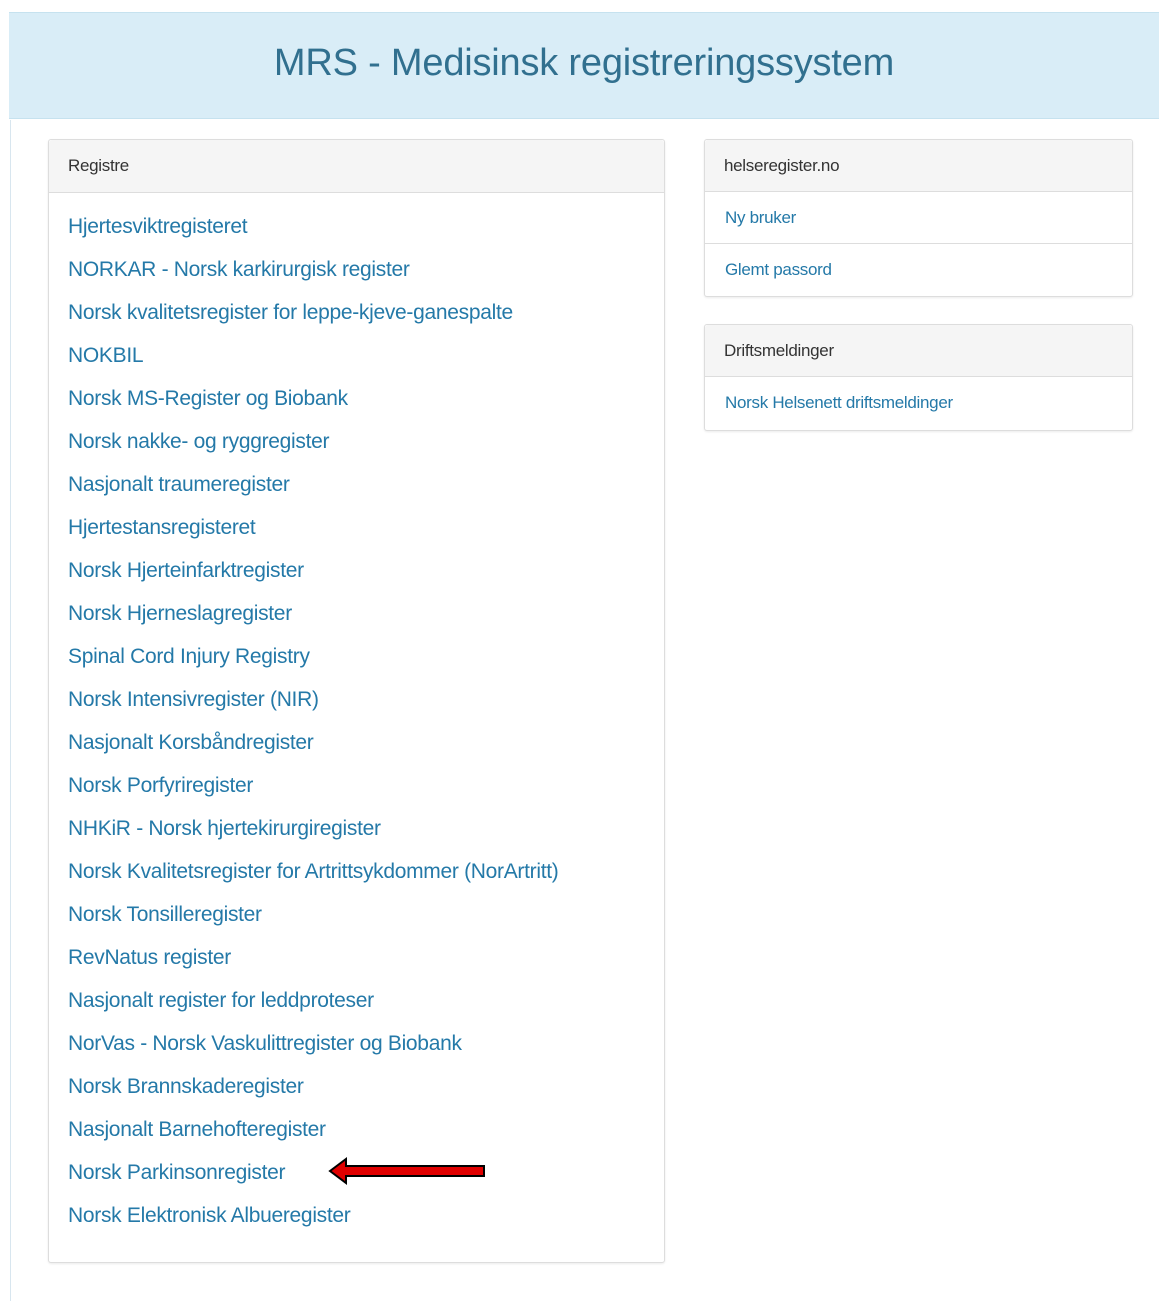  Describe the element at coordinates (199, 441) in the screenshot. I see `registry-link-label: Norsk nakke- og ryggregister` at that location.